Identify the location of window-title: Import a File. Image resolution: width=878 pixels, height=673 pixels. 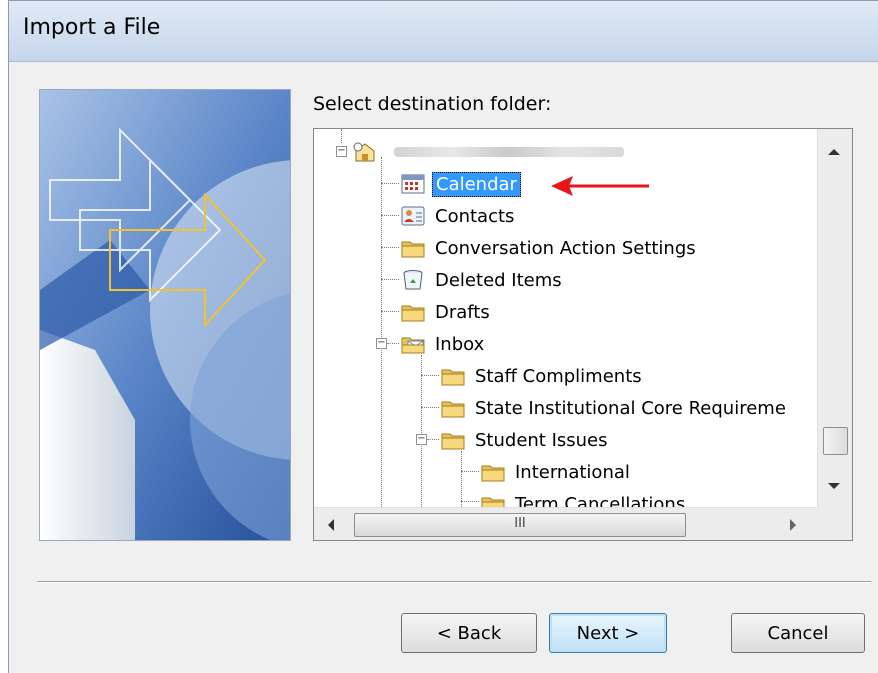
(92, 27).